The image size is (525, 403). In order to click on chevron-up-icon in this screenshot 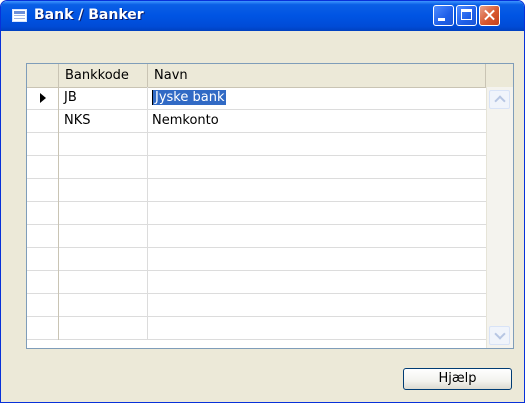, I will do `click(500, 101)`.